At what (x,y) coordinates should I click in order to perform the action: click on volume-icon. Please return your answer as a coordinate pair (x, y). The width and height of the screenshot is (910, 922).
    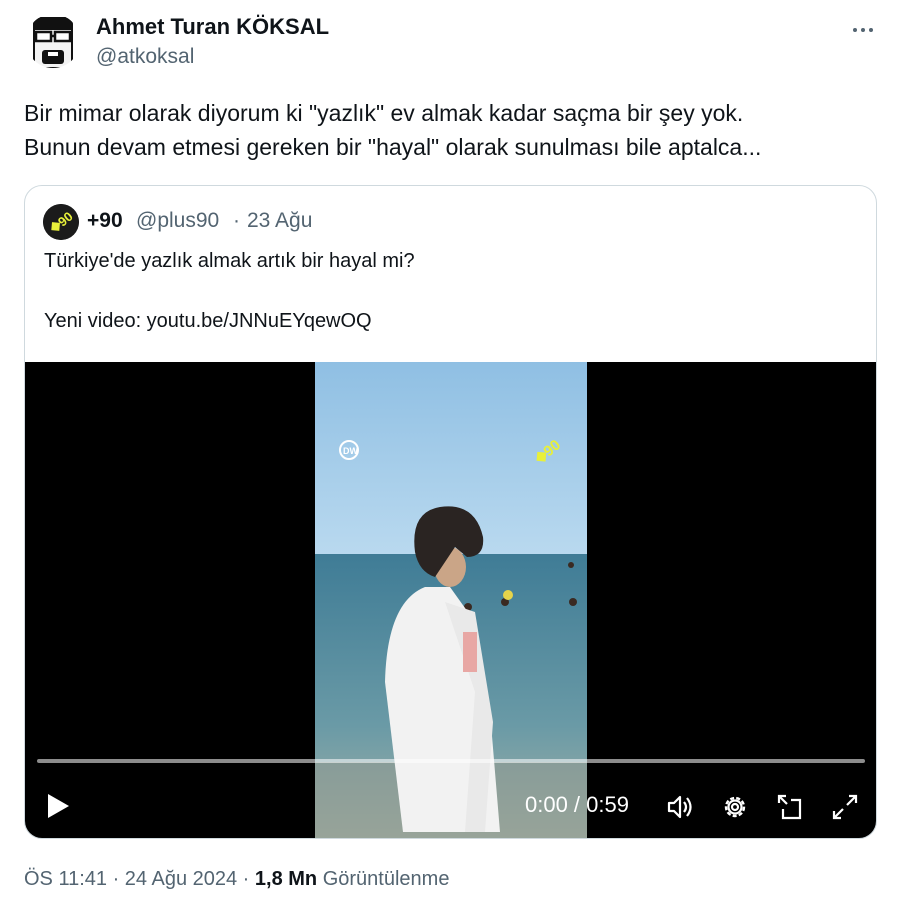
    Looking at the image, I should click on (680, 807).